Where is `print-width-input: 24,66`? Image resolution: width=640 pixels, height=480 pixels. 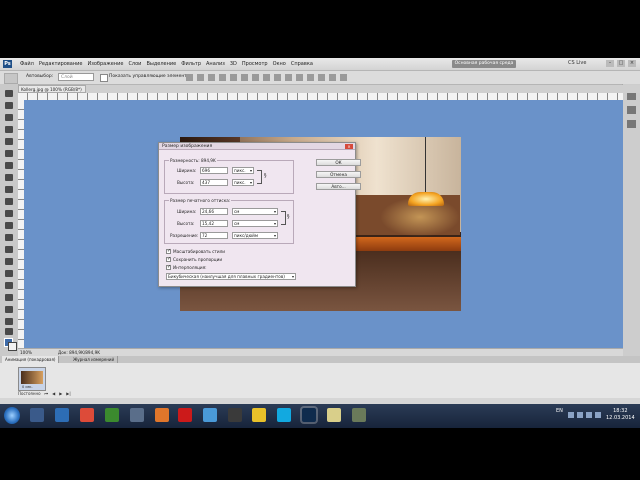
print-width-input: 24,66 is located at coordinates (214, 211).